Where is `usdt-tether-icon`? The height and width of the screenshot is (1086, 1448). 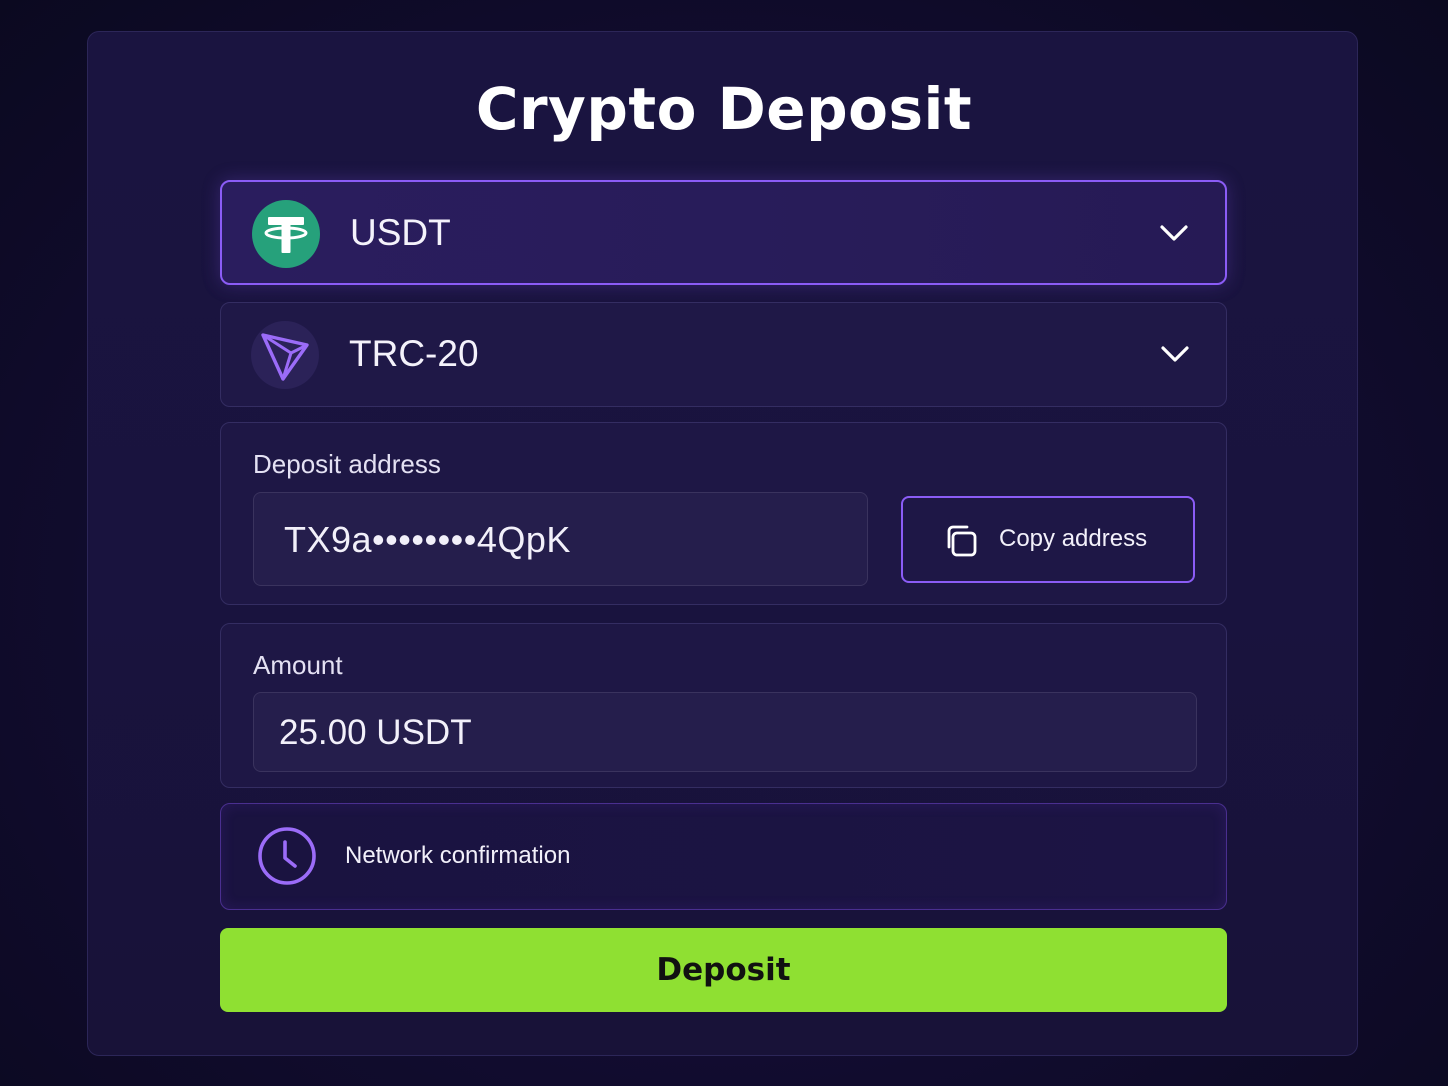 usdt-tether-icon is located at coordinates (286, 234).